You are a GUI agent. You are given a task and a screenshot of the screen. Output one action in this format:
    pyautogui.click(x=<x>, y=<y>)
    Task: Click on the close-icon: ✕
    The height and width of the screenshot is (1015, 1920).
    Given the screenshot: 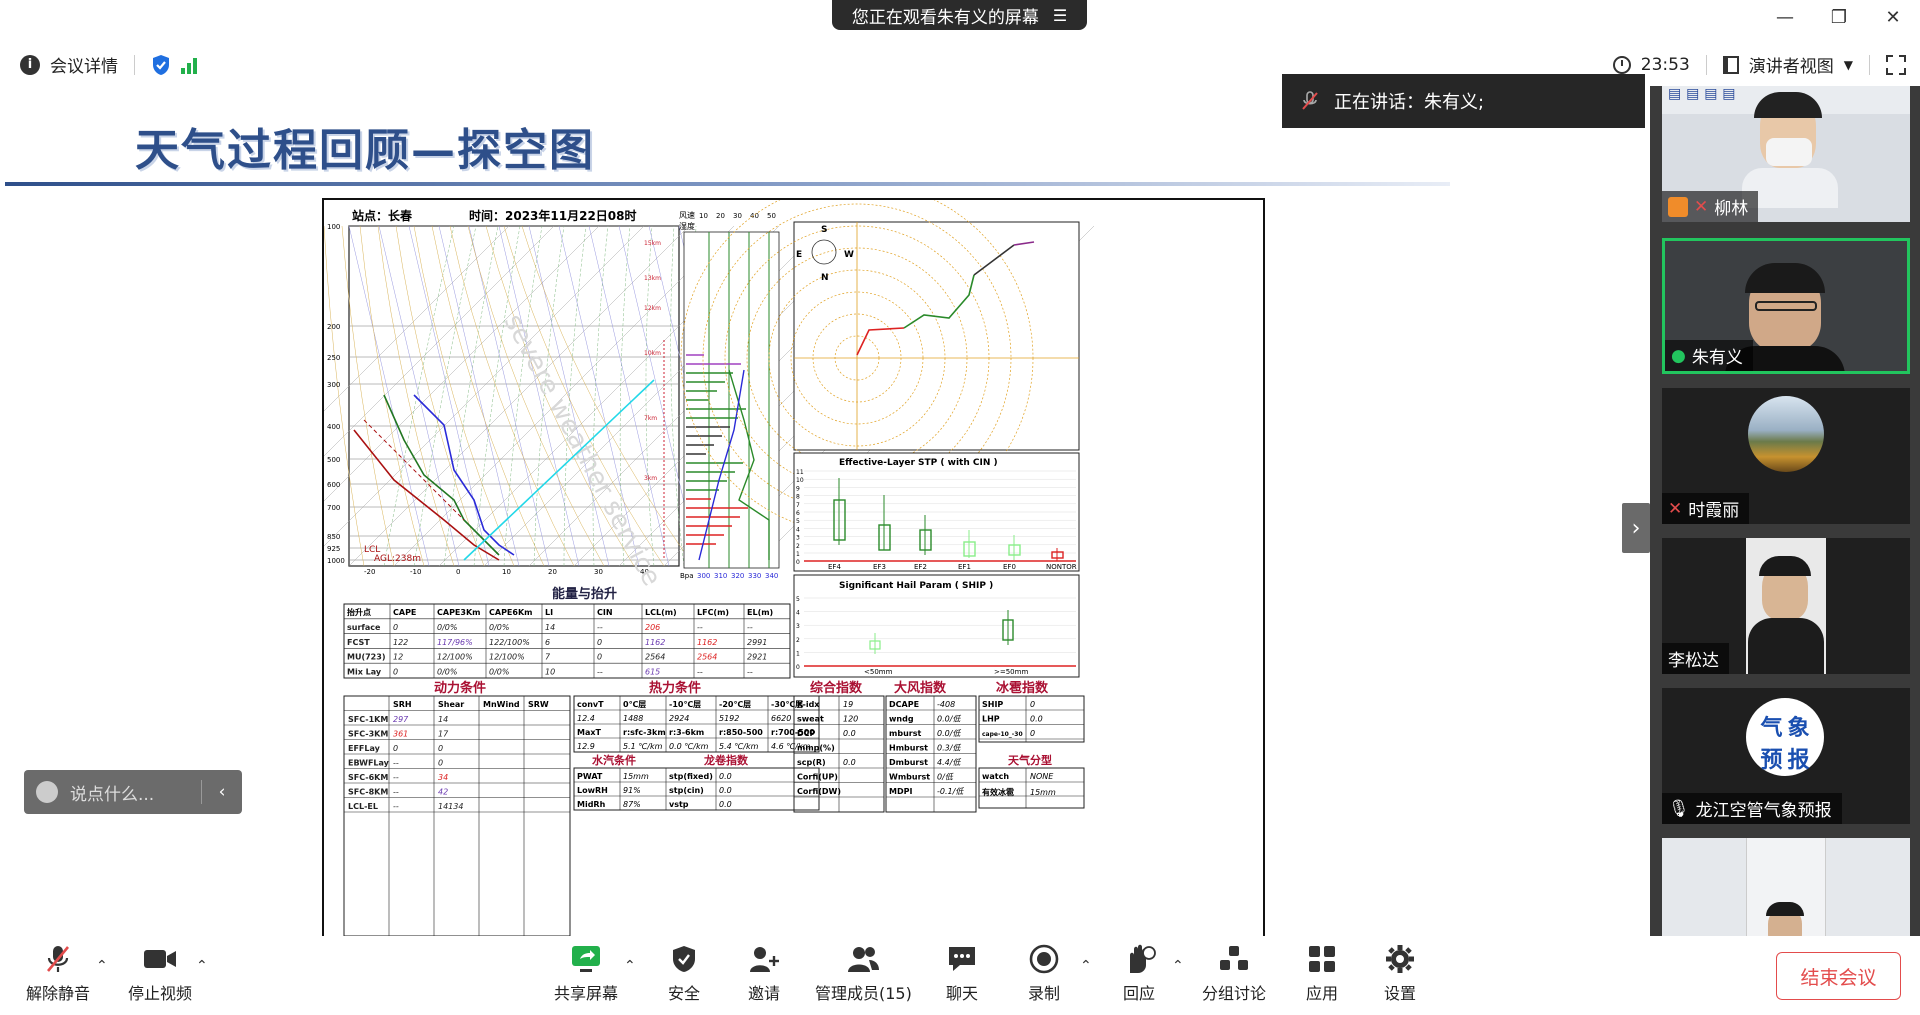 What is the action you would take?
    pyautogui.click(x=1893, y=17)
    